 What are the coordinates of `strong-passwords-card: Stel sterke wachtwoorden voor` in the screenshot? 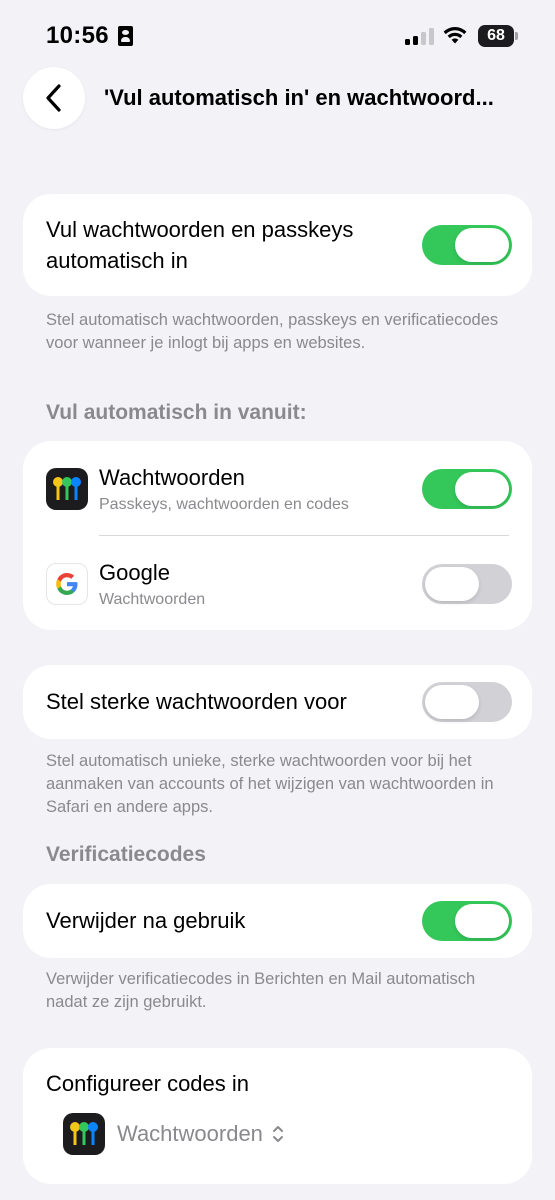 It's located at (277, 702).